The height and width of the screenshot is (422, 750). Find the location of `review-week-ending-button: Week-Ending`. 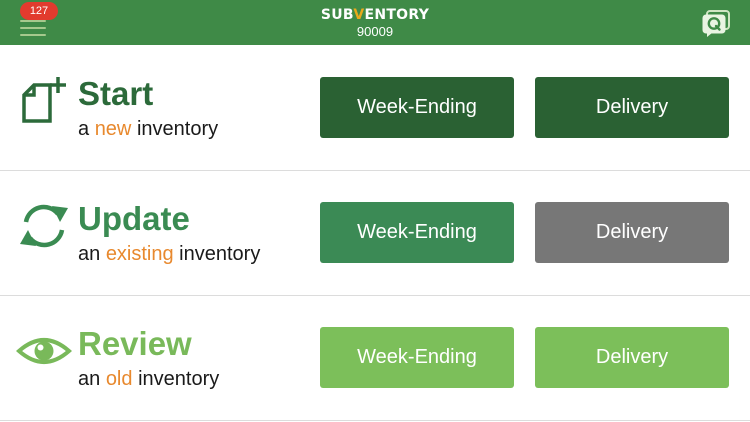

review-week-ending-button: Week-Ending is located at coordinates (417, 357).